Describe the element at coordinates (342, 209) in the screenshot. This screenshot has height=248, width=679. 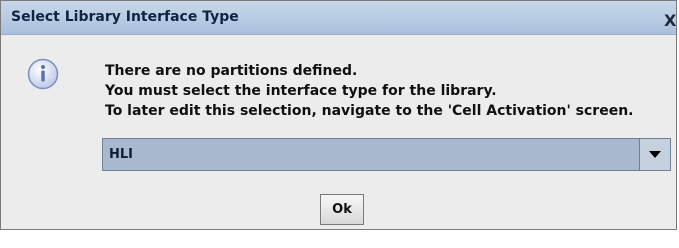
I see `ok-button: Ok` at that location.